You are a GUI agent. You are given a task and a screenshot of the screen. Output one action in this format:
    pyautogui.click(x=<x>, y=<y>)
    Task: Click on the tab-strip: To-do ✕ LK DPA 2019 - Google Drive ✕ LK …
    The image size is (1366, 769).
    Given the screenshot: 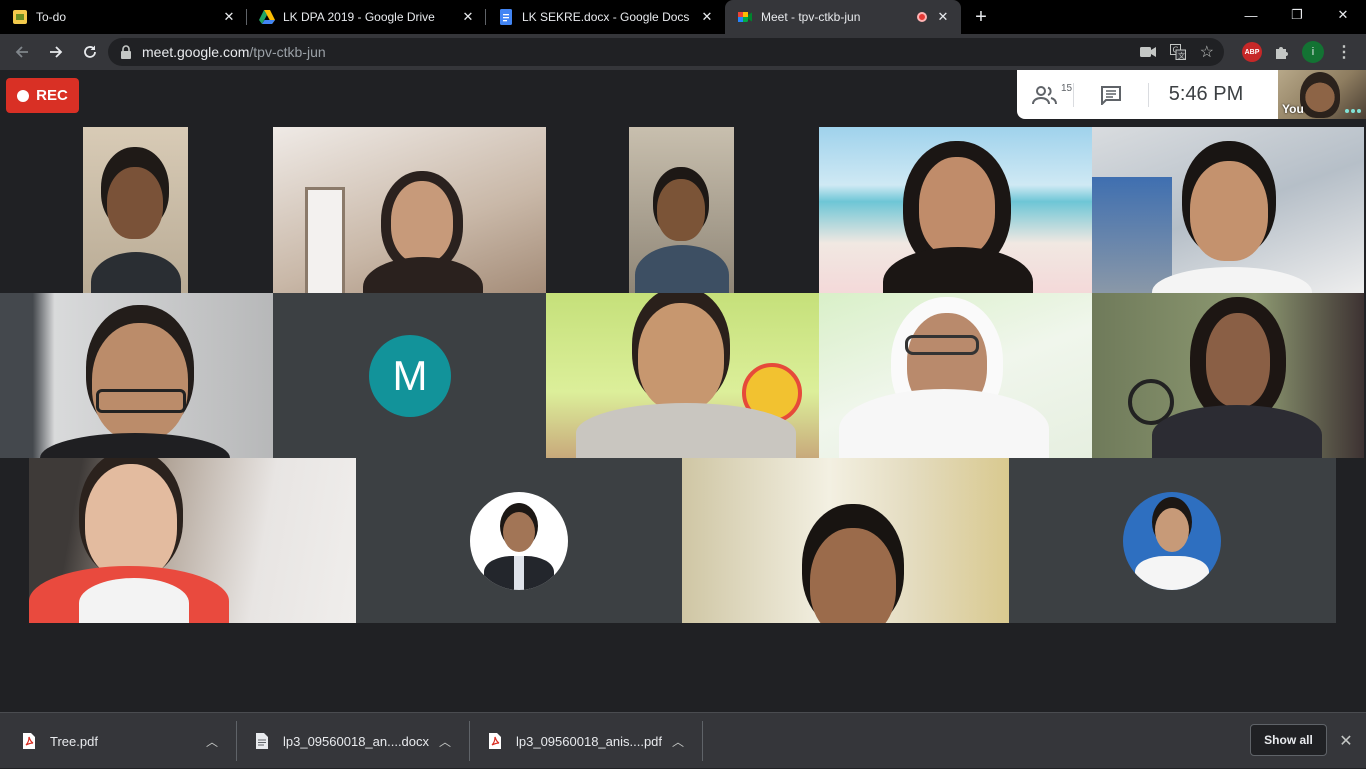 What is the action you would take?
    pyautogui.click(x=683, y=17)
    